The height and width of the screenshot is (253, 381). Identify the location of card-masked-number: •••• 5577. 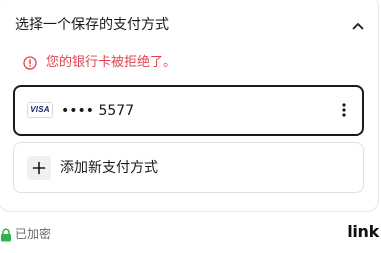
(98, 111).